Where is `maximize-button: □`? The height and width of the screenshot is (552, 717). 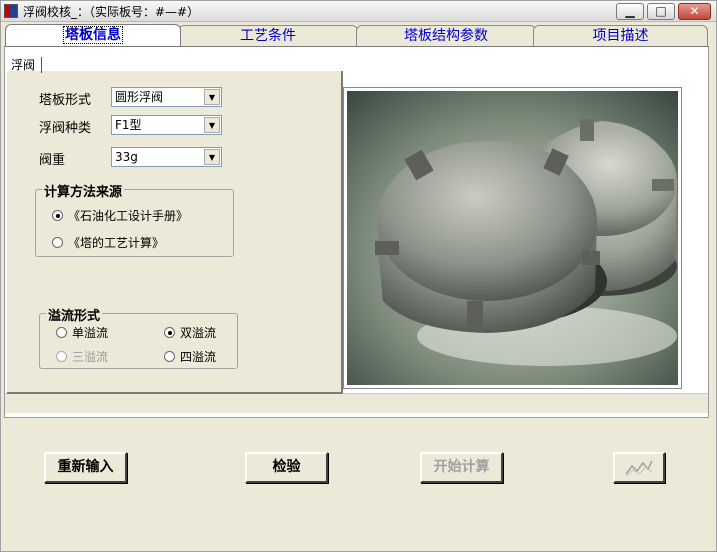
maximize-button: □ is located at coordinates (661, 11).